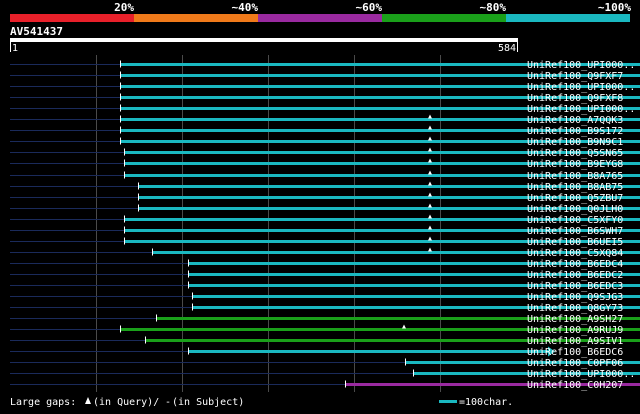  I want to click on hit-label: UniRef100_B6SWH7, so click(575, 231).